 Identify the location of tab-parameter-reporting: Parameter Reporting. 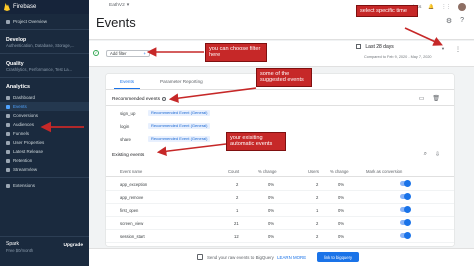
(181, 81).